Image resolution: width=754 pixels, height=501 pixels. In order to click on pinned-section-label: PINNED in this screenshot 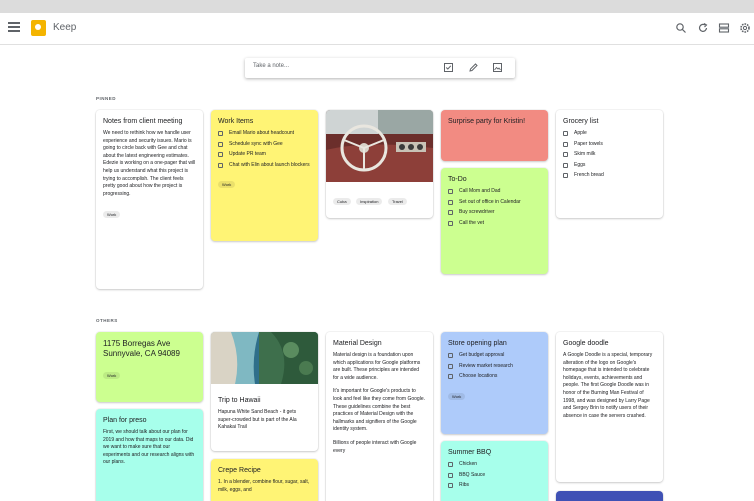, I will do `click(106, 98)`.